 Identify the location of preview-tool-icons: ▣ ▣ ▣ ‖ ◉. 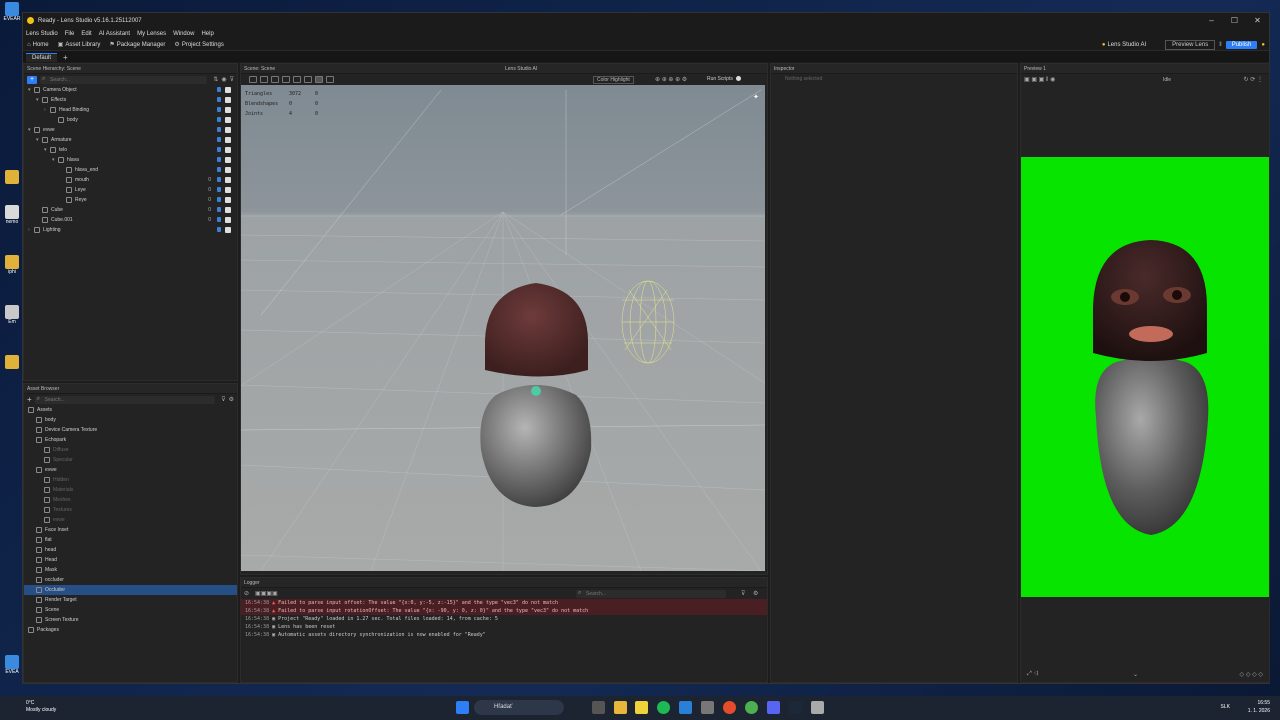
(1039, 79).